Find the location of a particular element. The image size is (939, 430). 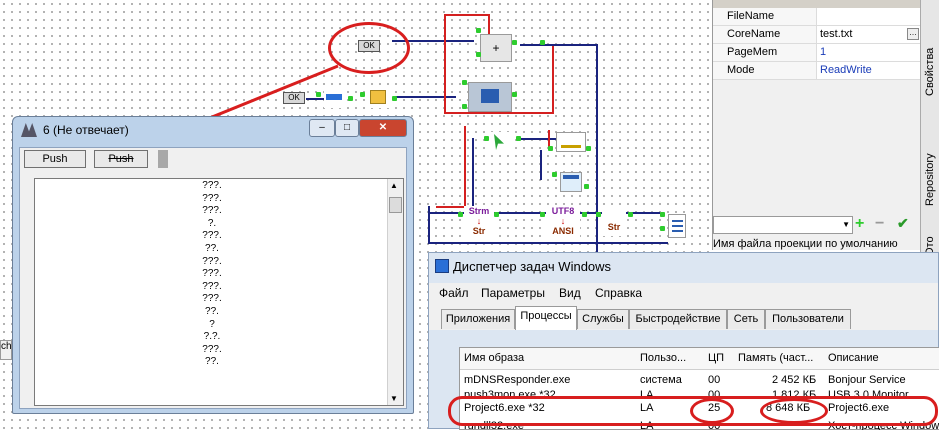

scroll-up-icon: ▲ is located at coordinates (394, 185).